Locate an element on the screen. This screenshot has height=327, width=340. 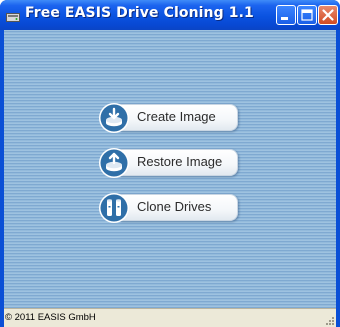
create-image-button: Create Image is located at coordinates (168, 118).